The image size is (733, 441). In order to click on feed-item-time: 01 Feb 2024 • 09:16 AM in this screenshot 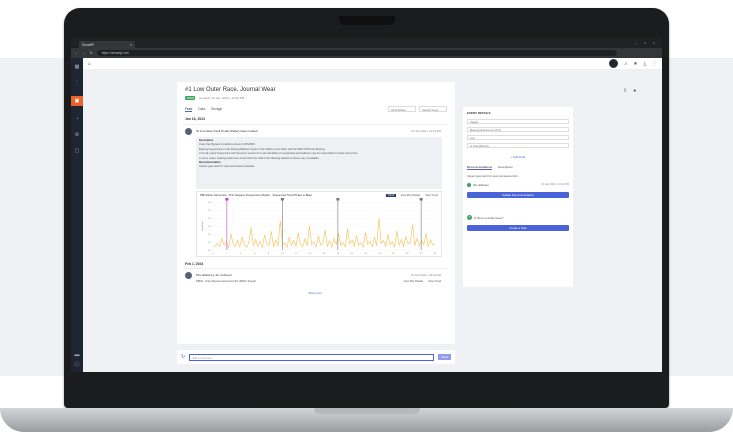, I will do `click(425, 275)`.